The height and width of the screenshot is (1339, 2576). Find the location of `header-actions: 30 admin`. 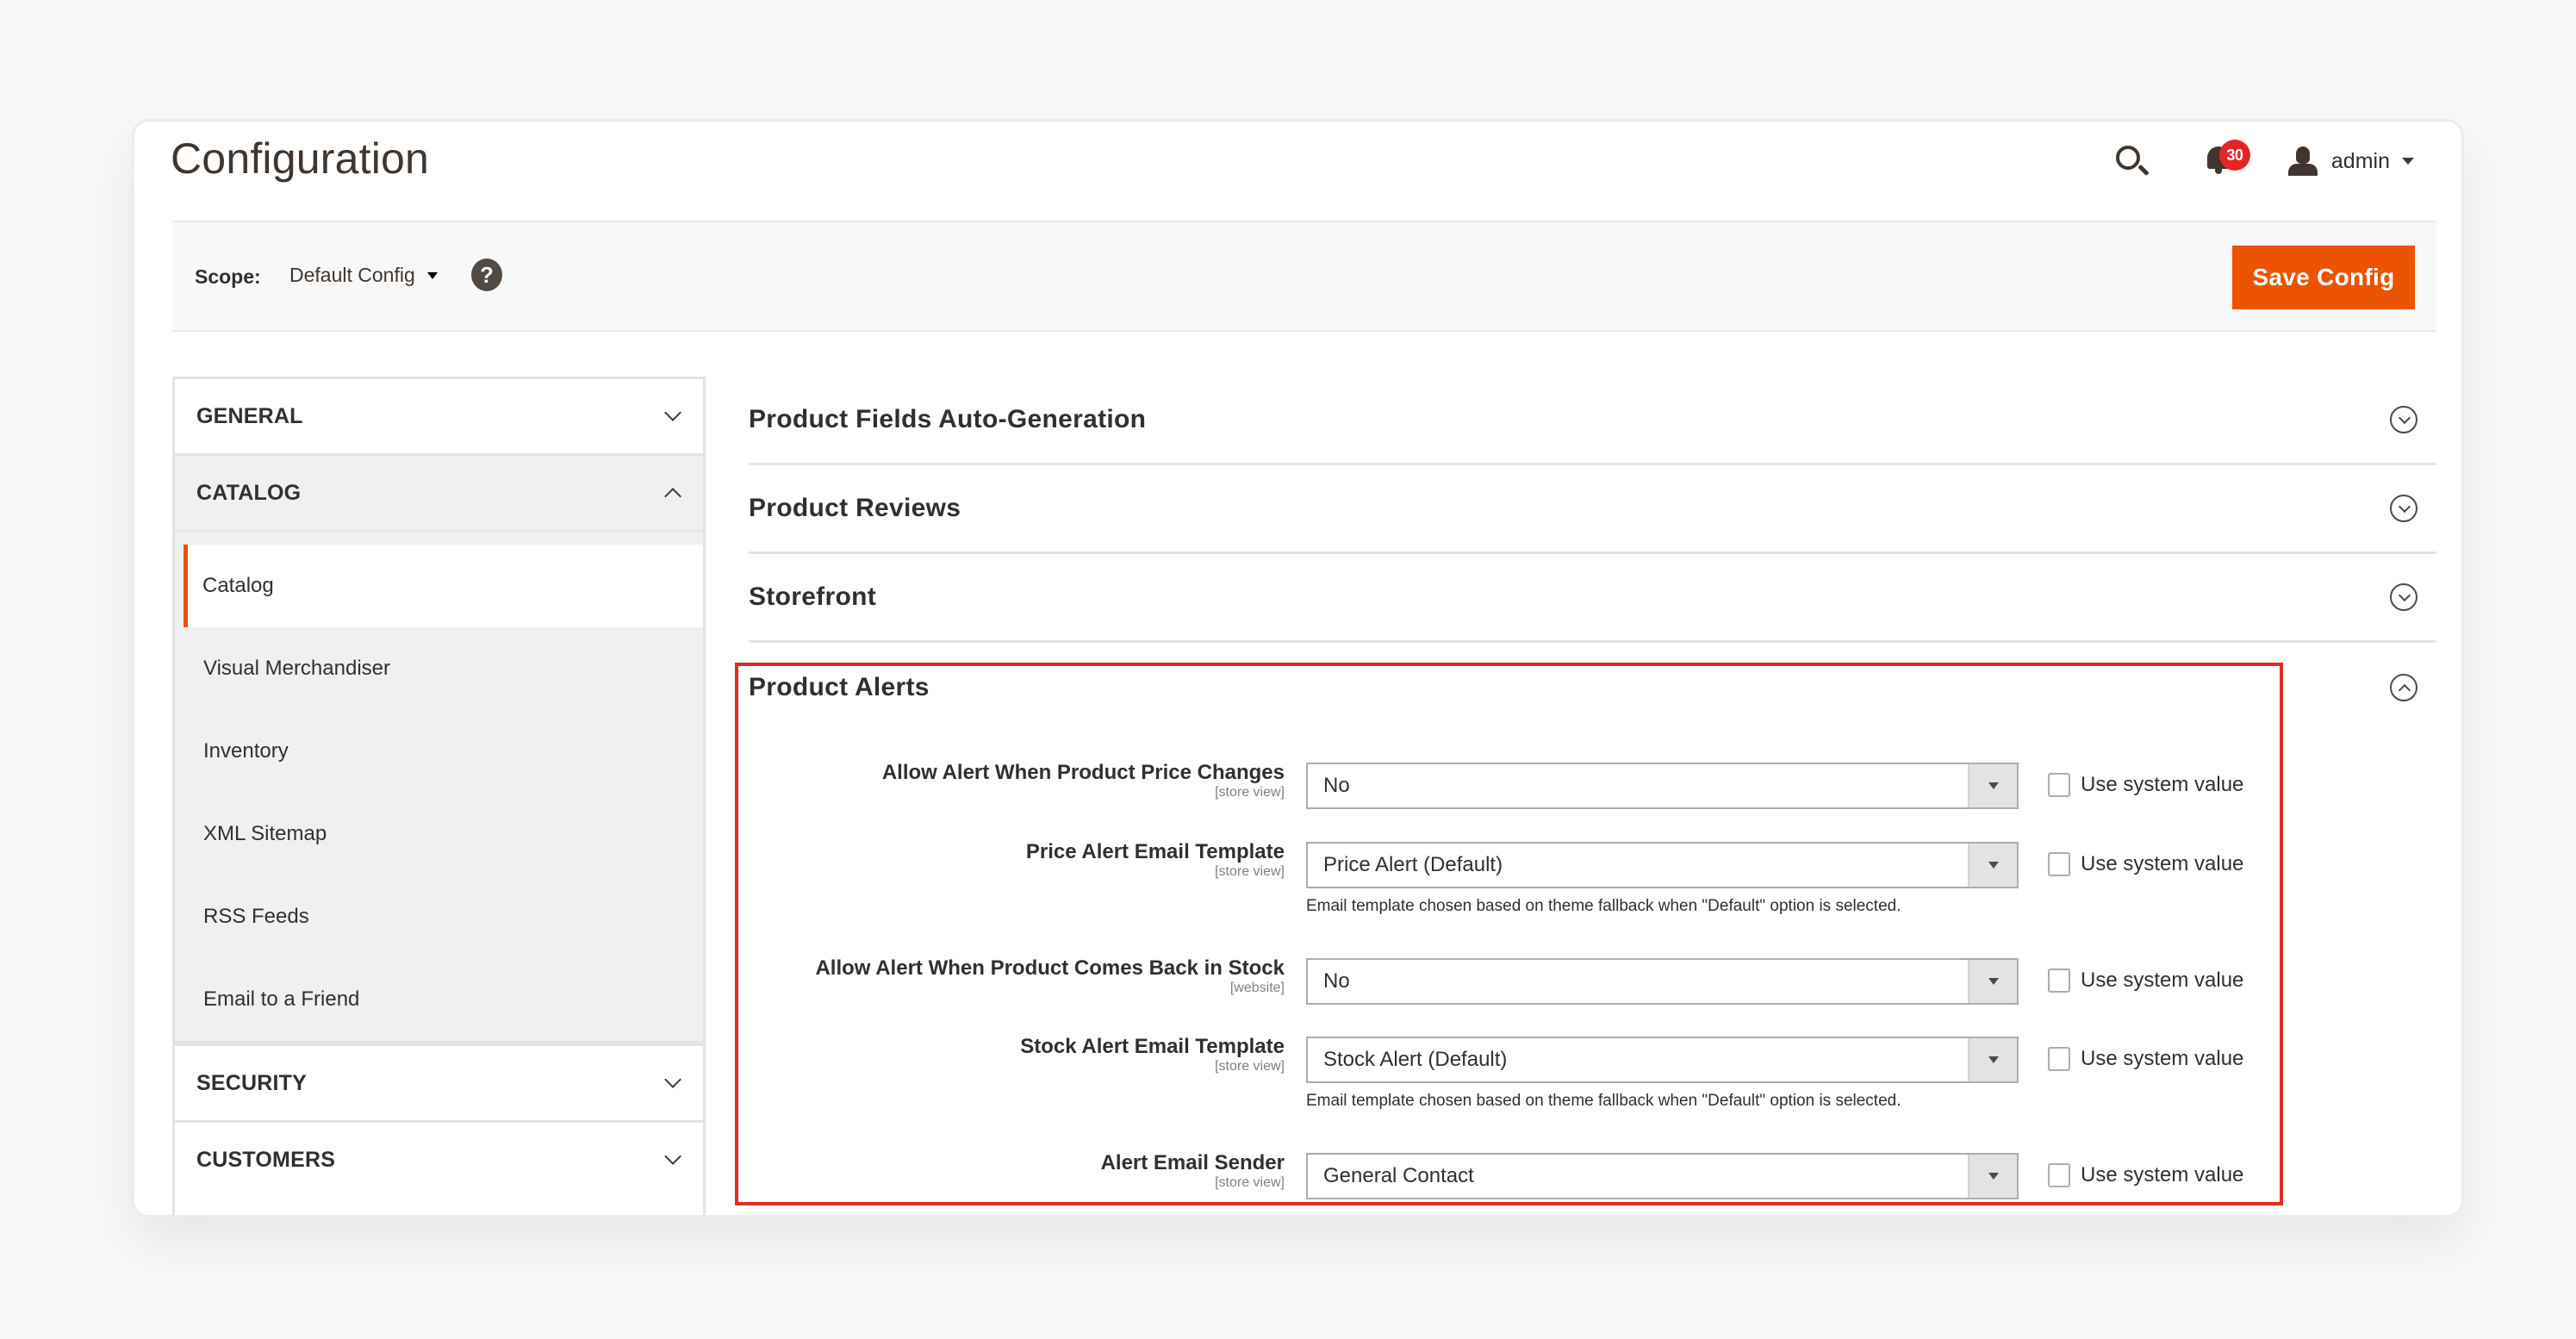

header-actions: 30 admin is located at coordinates (2263, 161).